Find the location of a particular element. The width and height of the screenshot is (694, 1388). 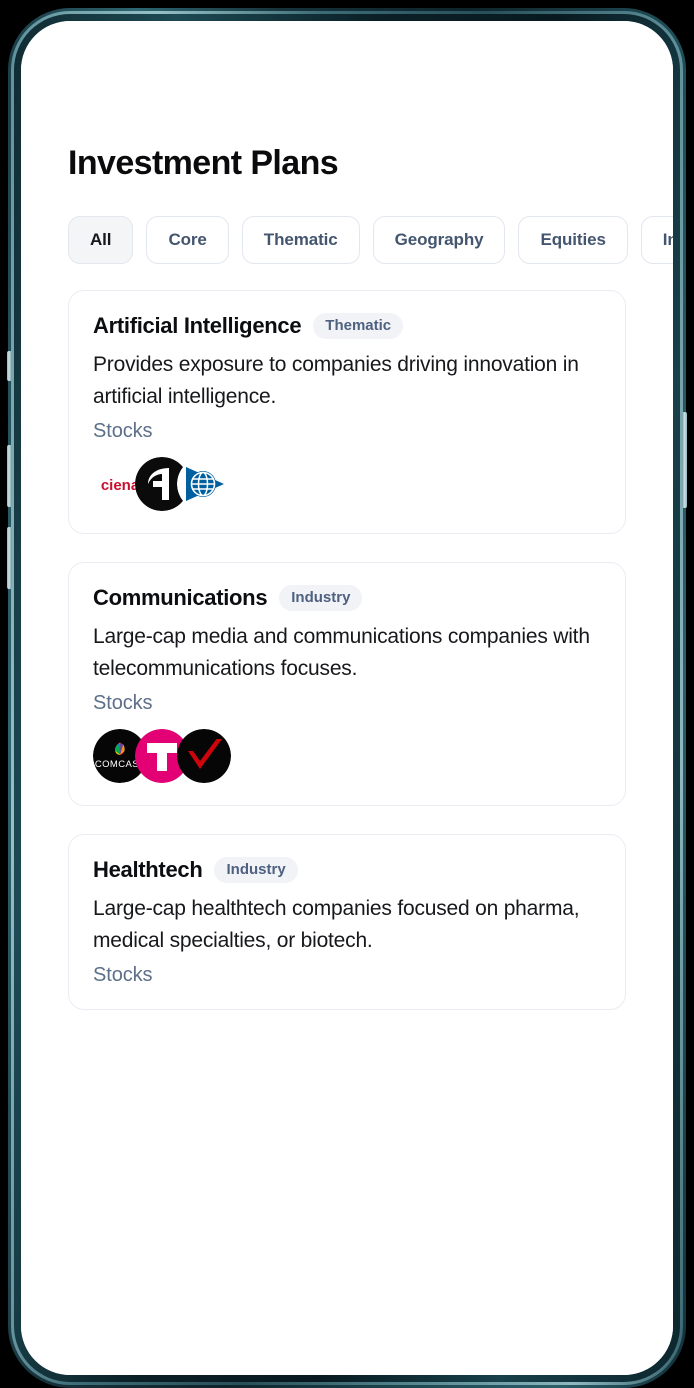

filter-chip-core: Core is located at coordinates (187, 240).